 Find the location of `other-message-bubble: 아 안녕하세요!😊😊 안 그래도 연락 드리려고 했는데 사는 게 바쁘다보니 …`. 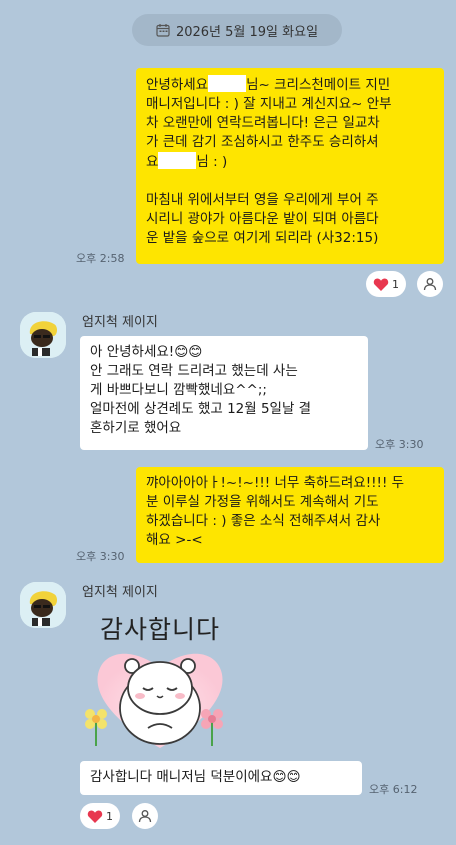

other-message-bubble: 아 안녕하세요!😊😊 안 그래도 연락 드리려고 했는데 사는 게 바쁘다보니 … is located at coordinates (224, 393).